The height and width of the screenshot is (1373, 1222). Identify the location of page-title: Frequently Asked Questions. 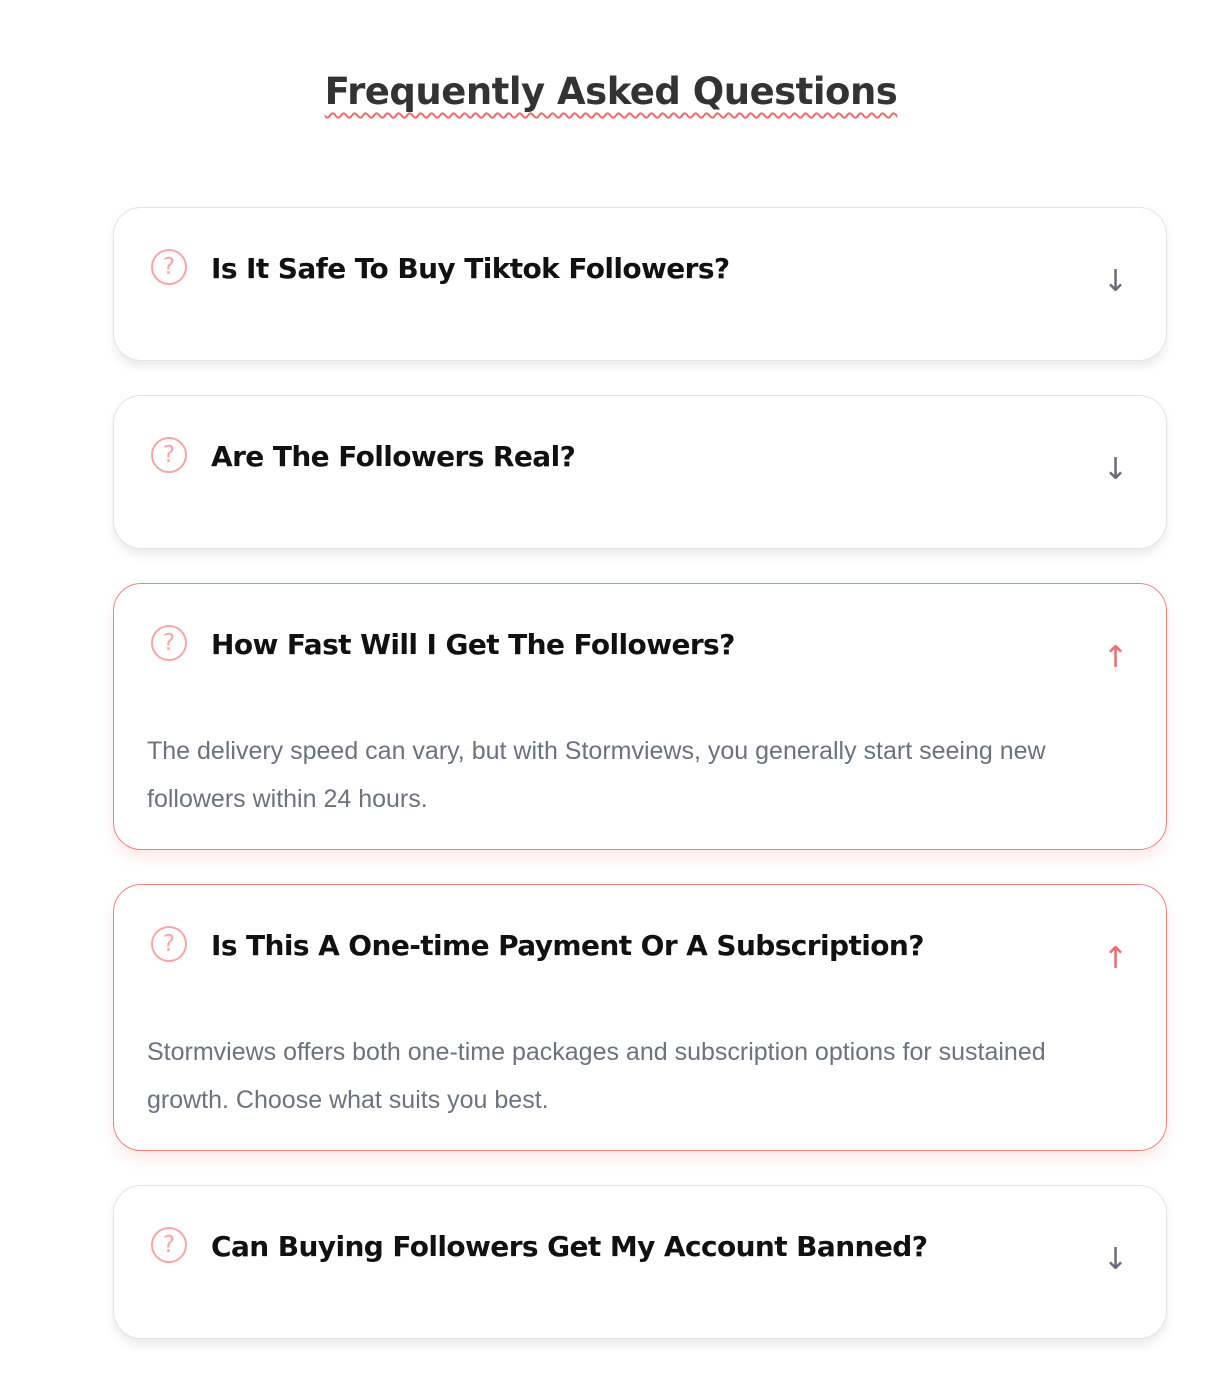
(611, 91).